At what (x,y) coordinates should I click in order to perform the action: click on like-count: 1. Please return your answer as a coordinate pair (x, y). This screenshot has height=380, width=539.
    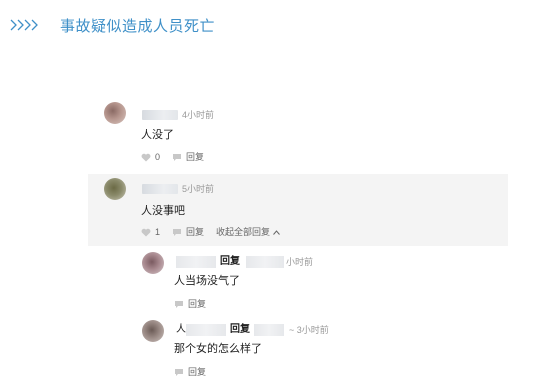
    Looking at the image, I should click on (158, 232).